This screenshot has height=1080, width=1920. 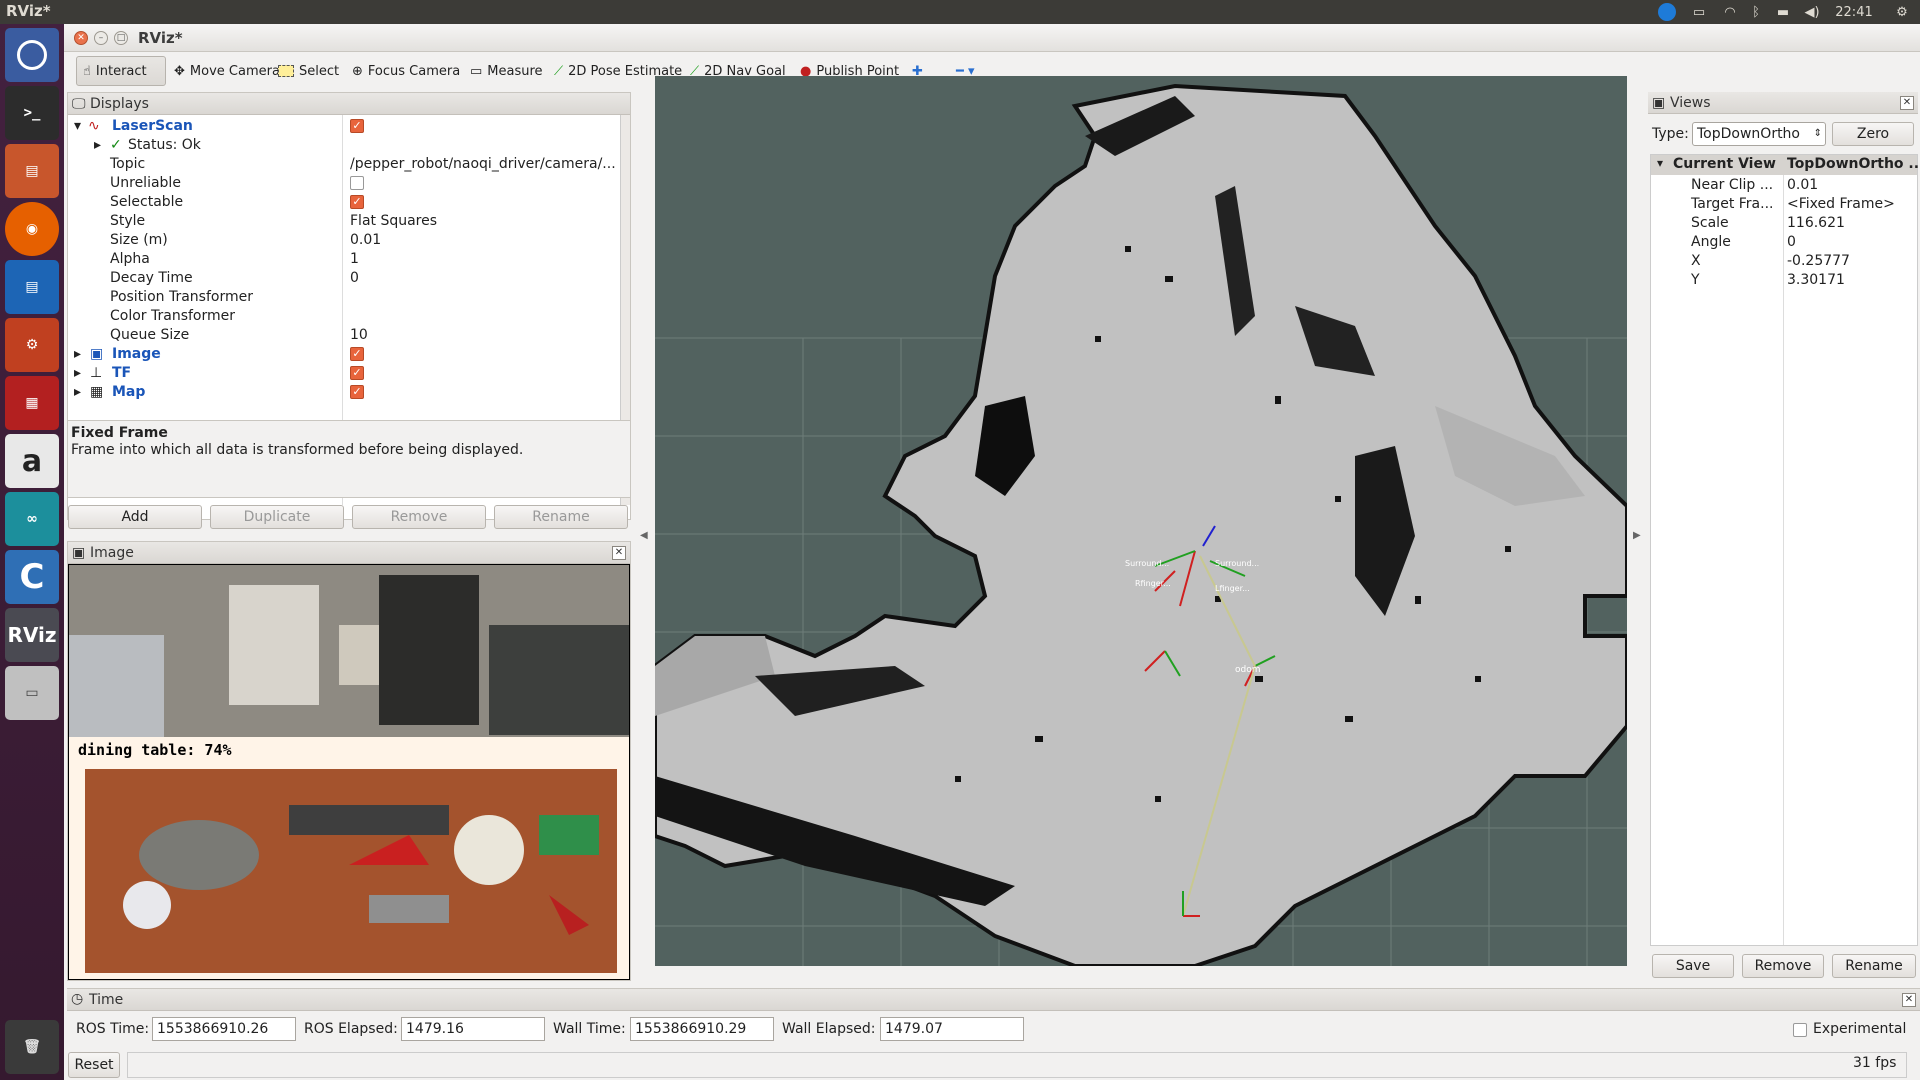 What do you see at coordinates (32, 693) in the screenshot?
I see `disk-icon: ▭` at bounding box center [32, 693].